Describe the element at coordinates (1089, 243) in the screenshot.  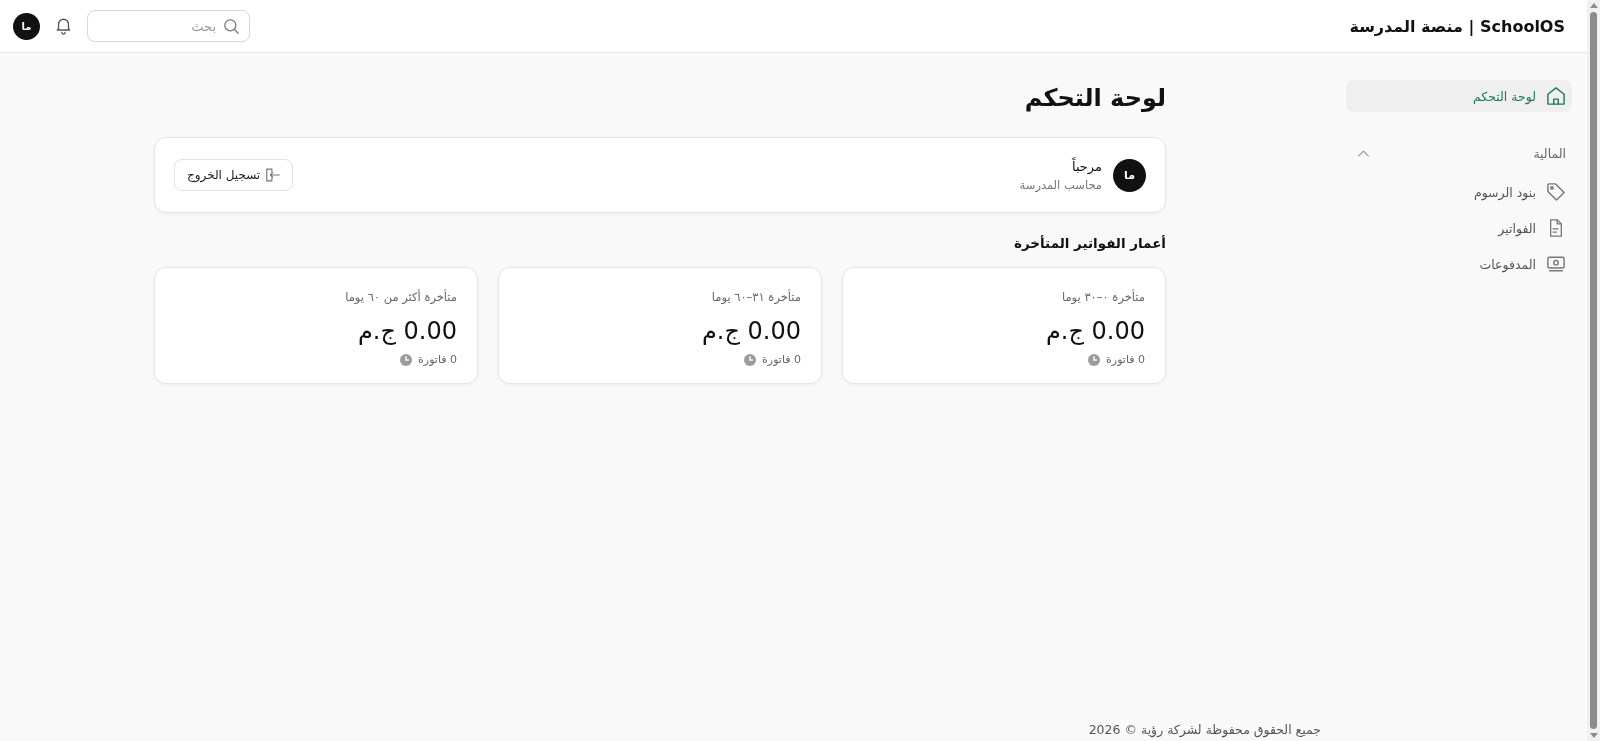
I see `section-title: أعمار الفواتير المتأخرة` at that location.